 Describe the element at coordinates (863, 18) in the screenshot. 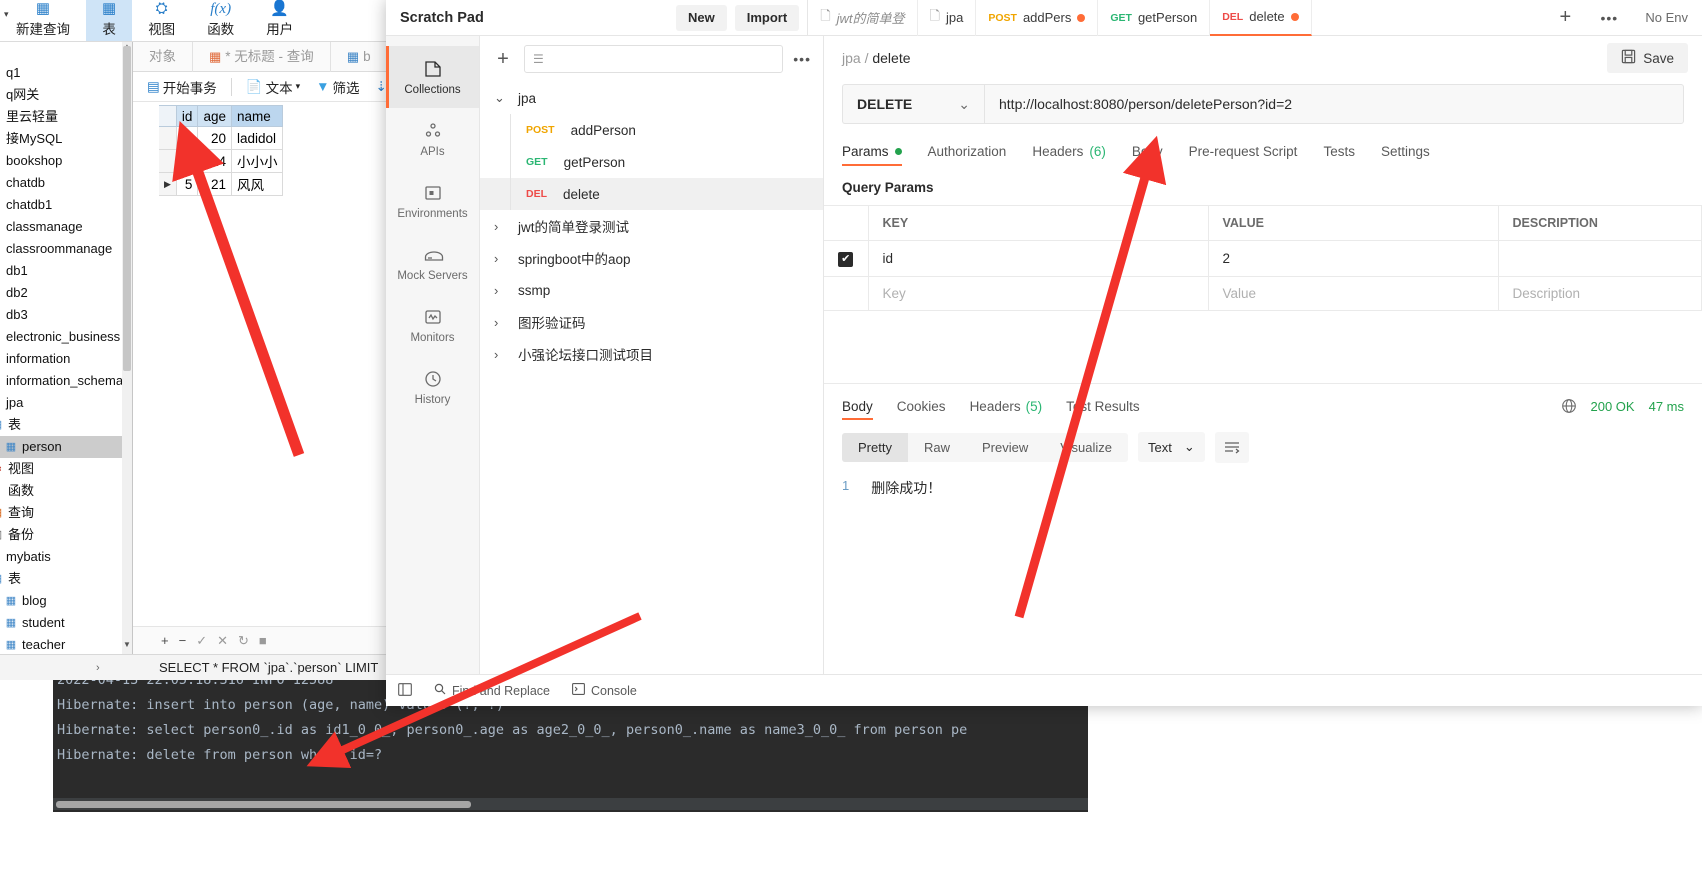

I see `postman-tab-jwt-: 🗋 jwt的简单登` at that location.